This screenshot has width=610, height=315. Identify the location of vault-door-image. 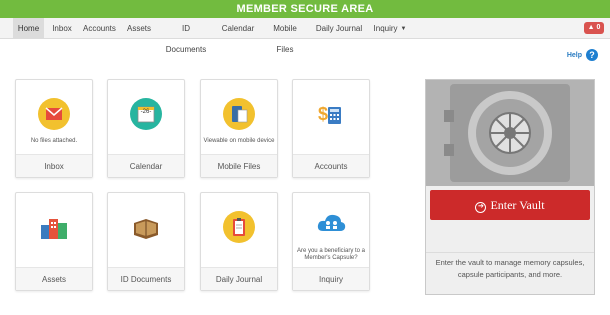
(510, 133).